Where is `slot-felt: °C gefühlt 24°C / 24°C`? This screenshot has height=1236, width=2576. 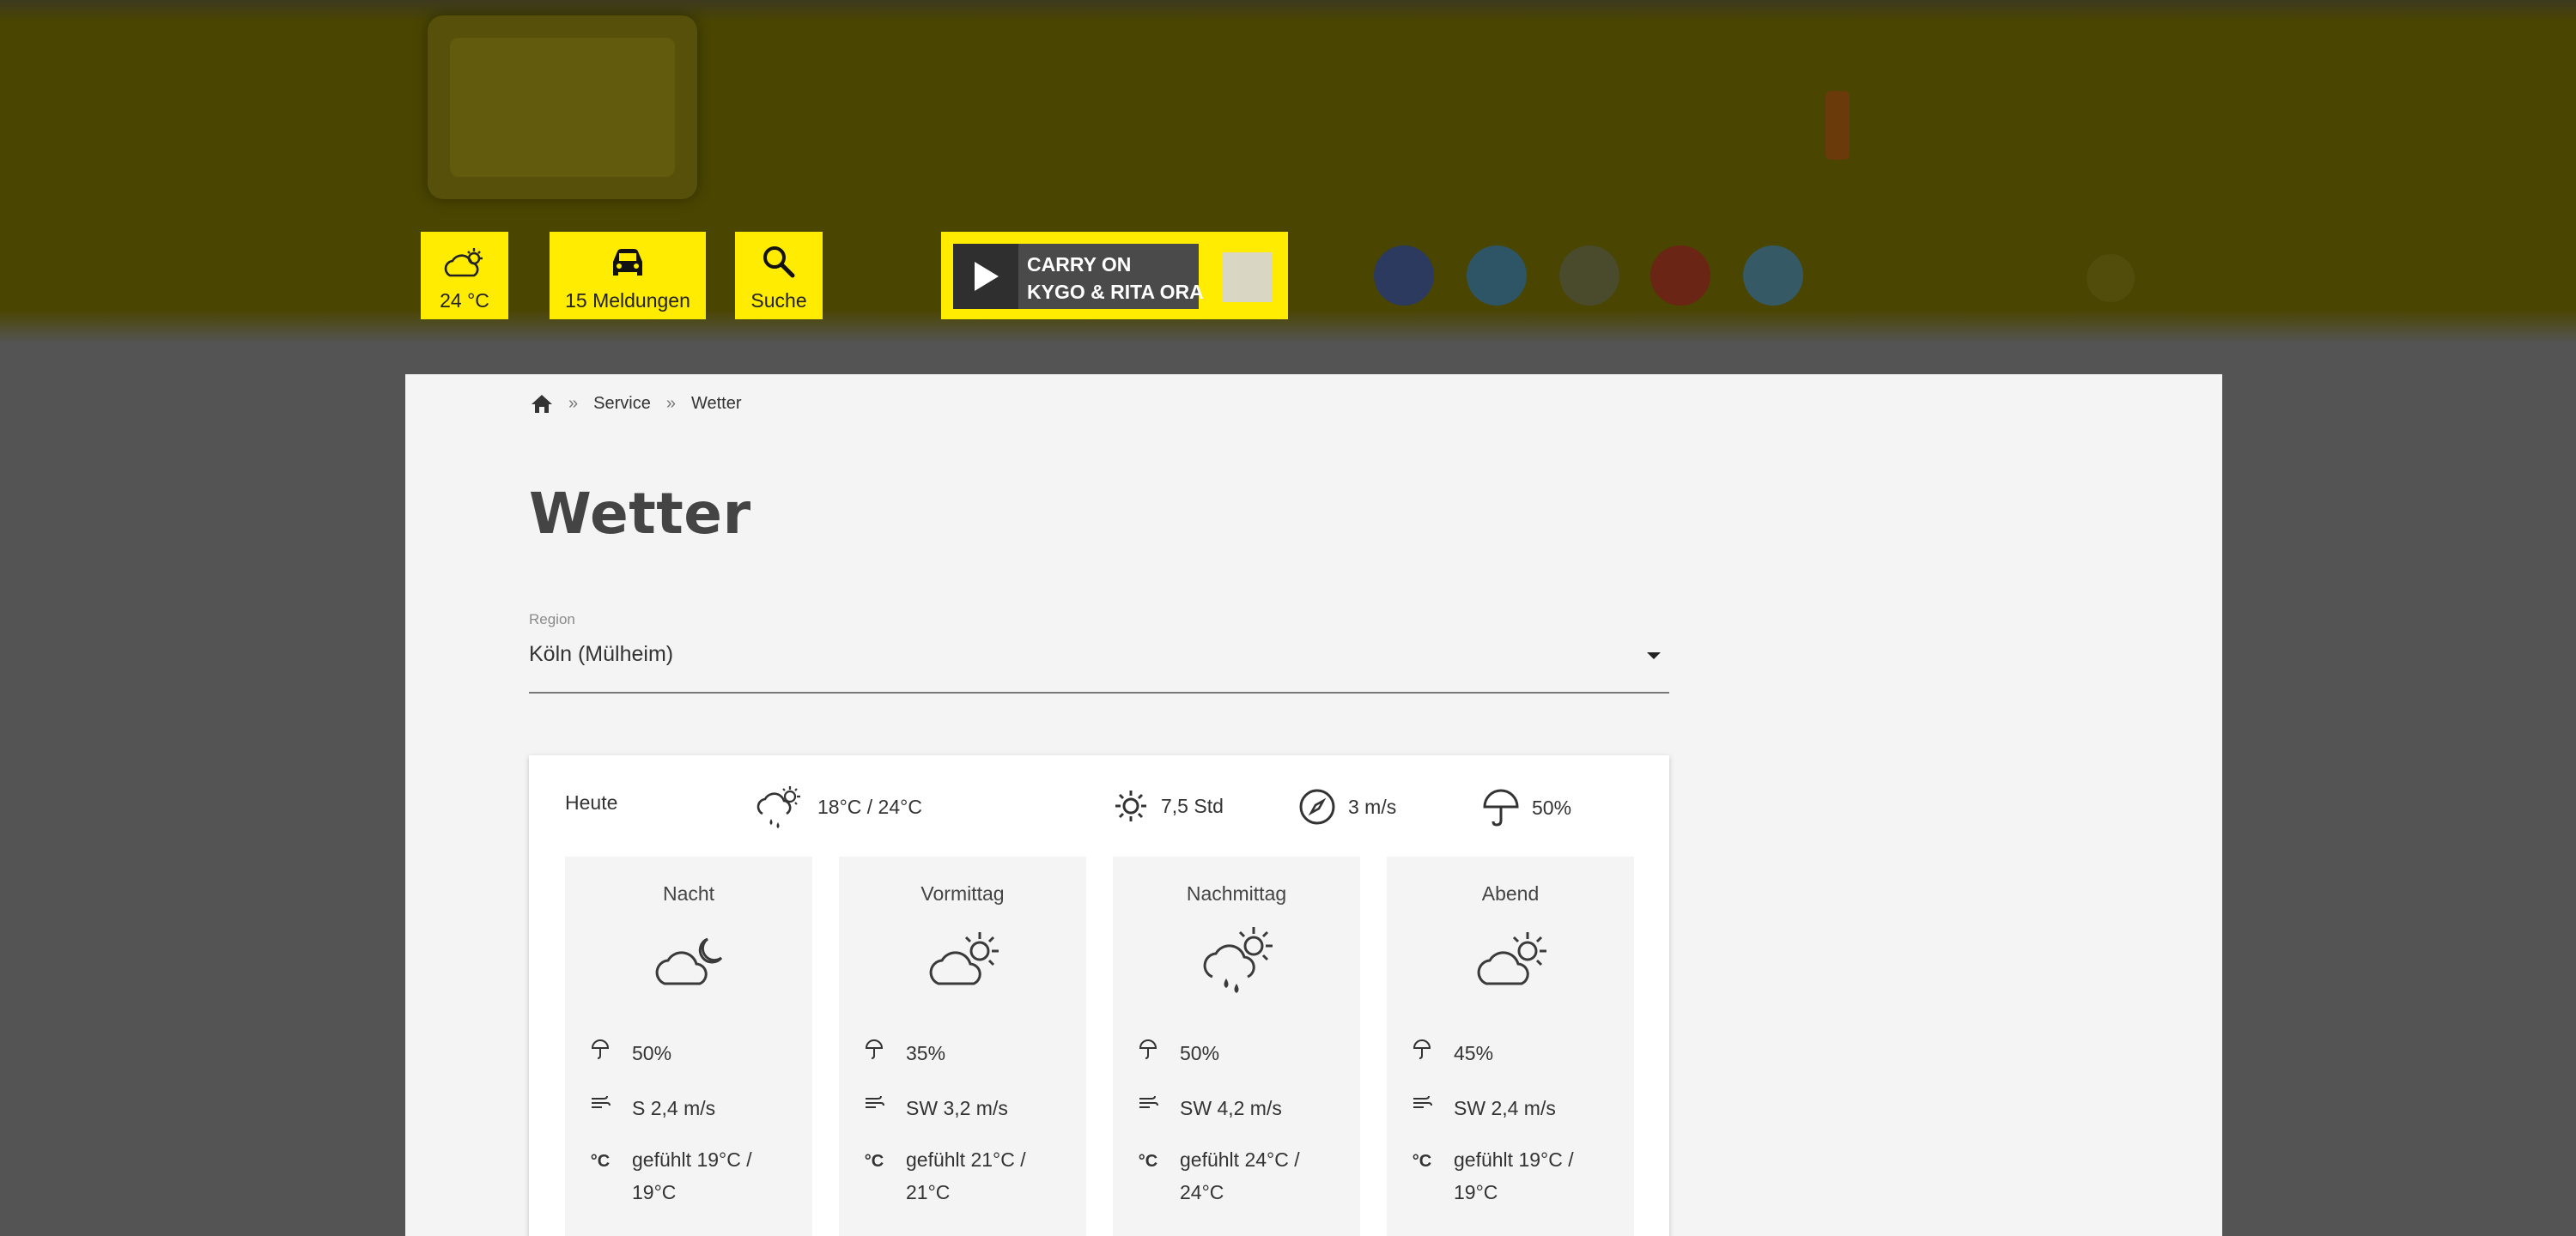 slot-felt: °C gefühlt 24°C / 24°C is located at coordinates (1235, 1176).